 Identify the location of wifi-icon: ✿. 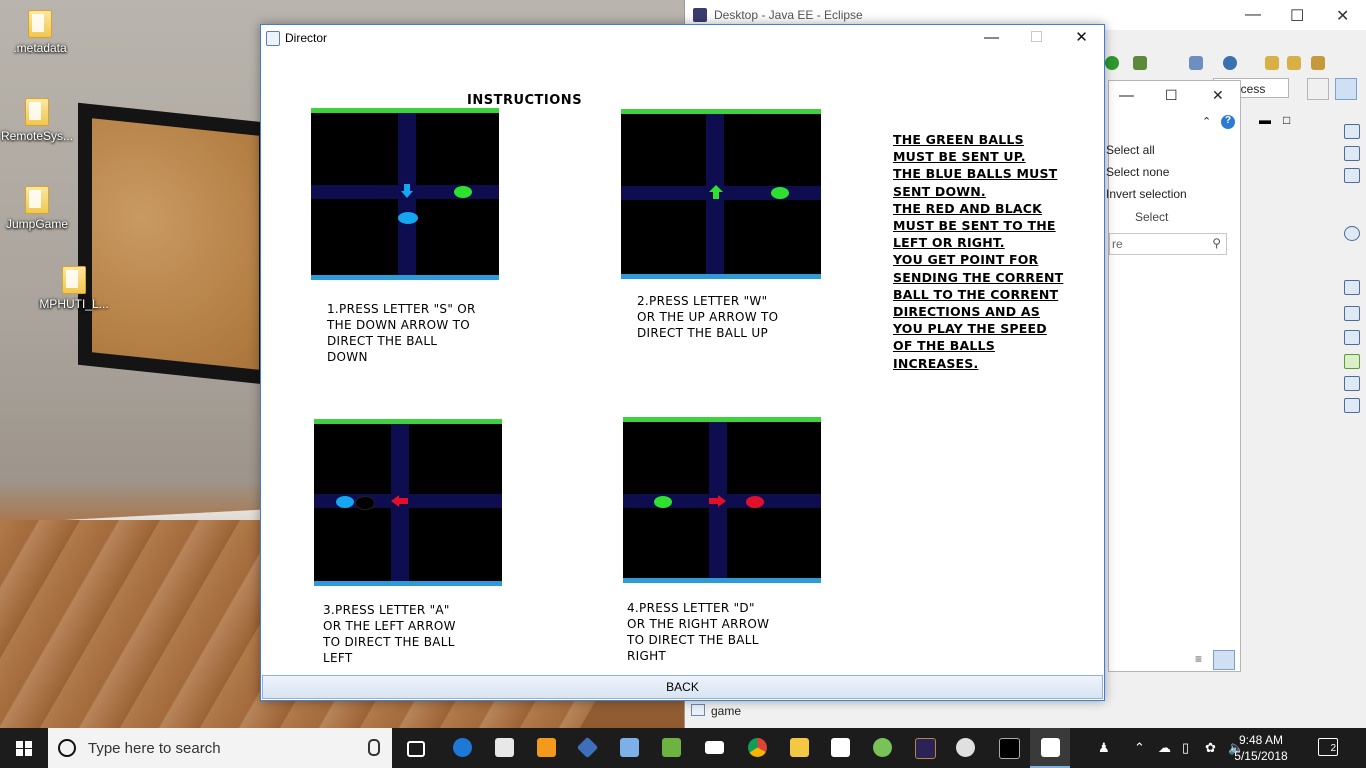
(1210, 748).